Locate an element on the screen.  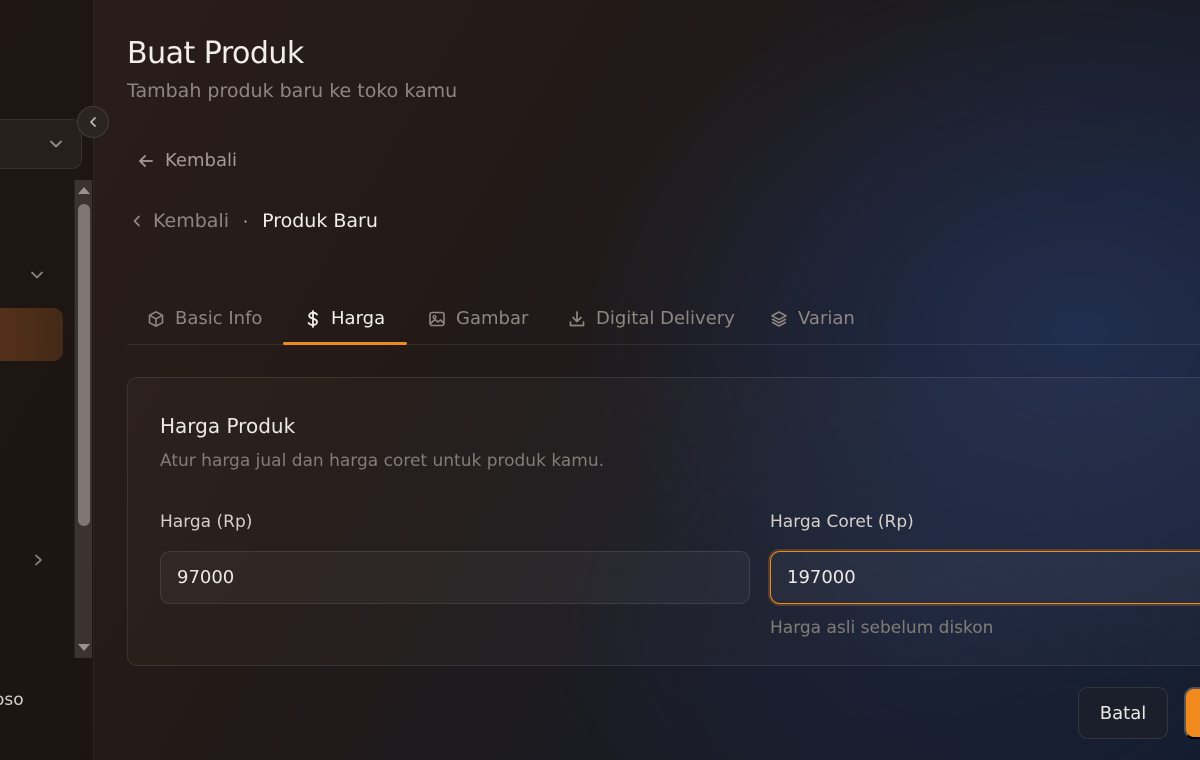
breadcrumb-back-label: Kembali is located at coordinates (191, 221).